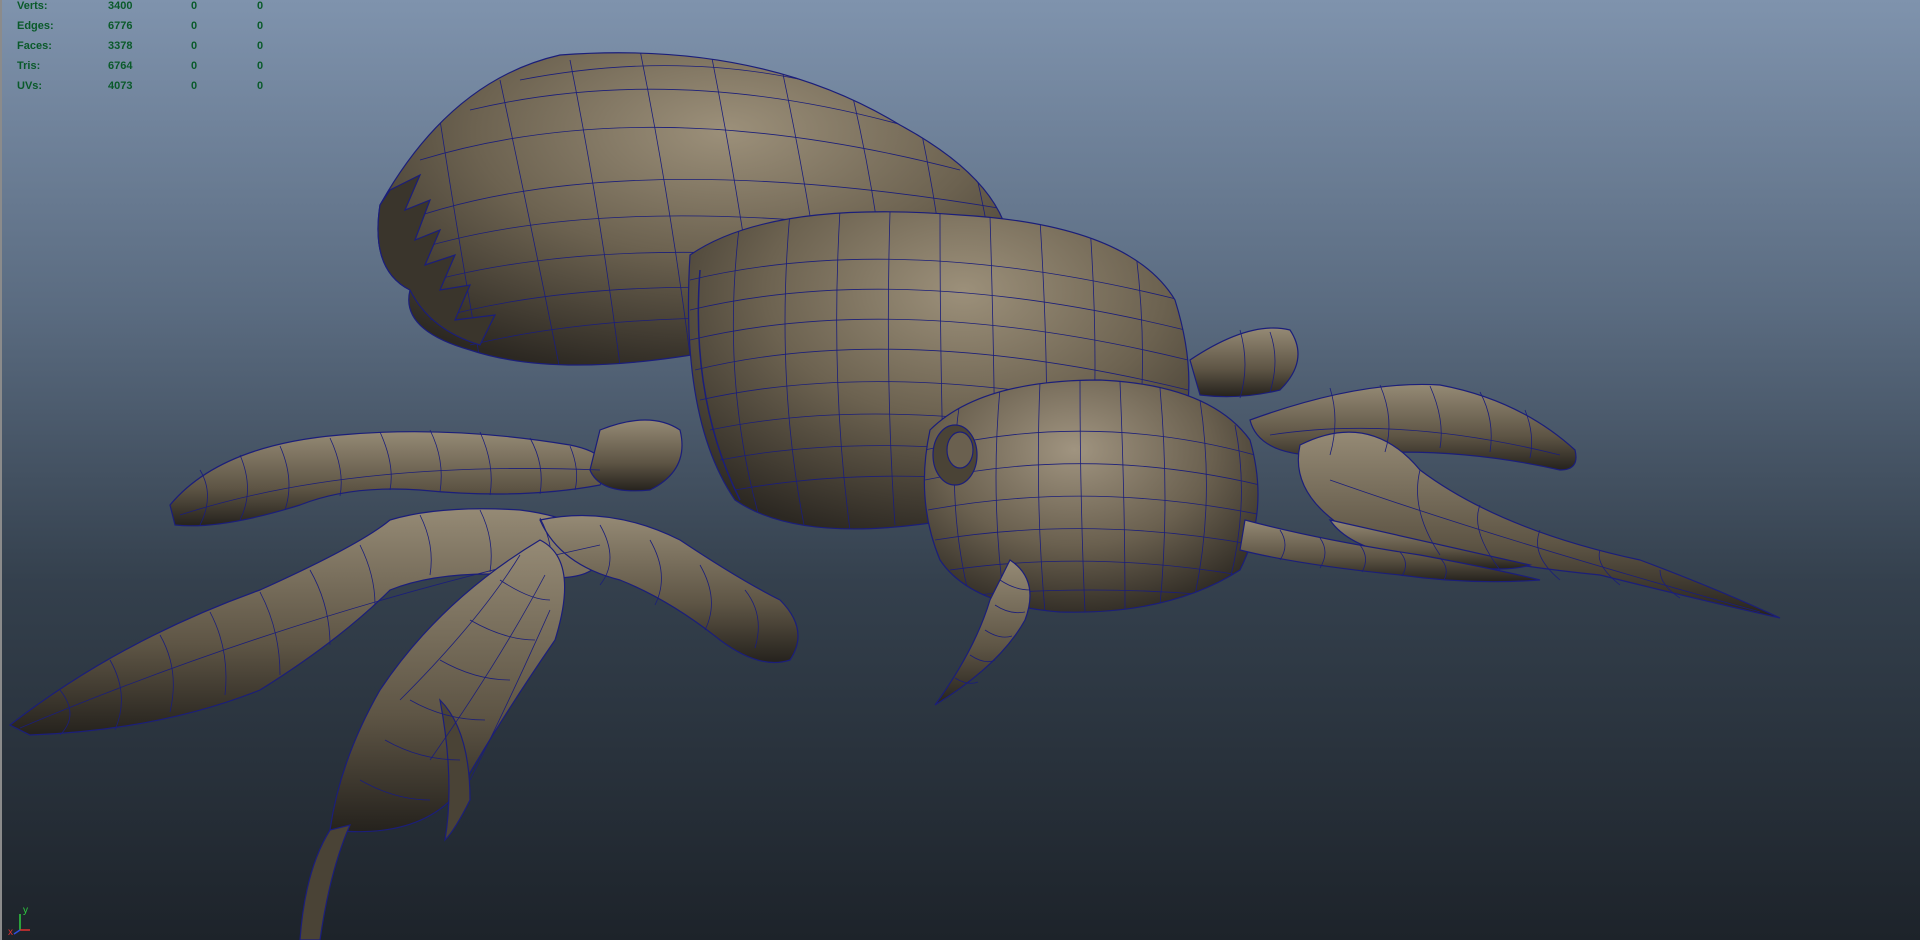  What do you see at coordinates (32, 6) in the screenshot?
I see `hud-label: Verts:` at bounding box center [32, 6].